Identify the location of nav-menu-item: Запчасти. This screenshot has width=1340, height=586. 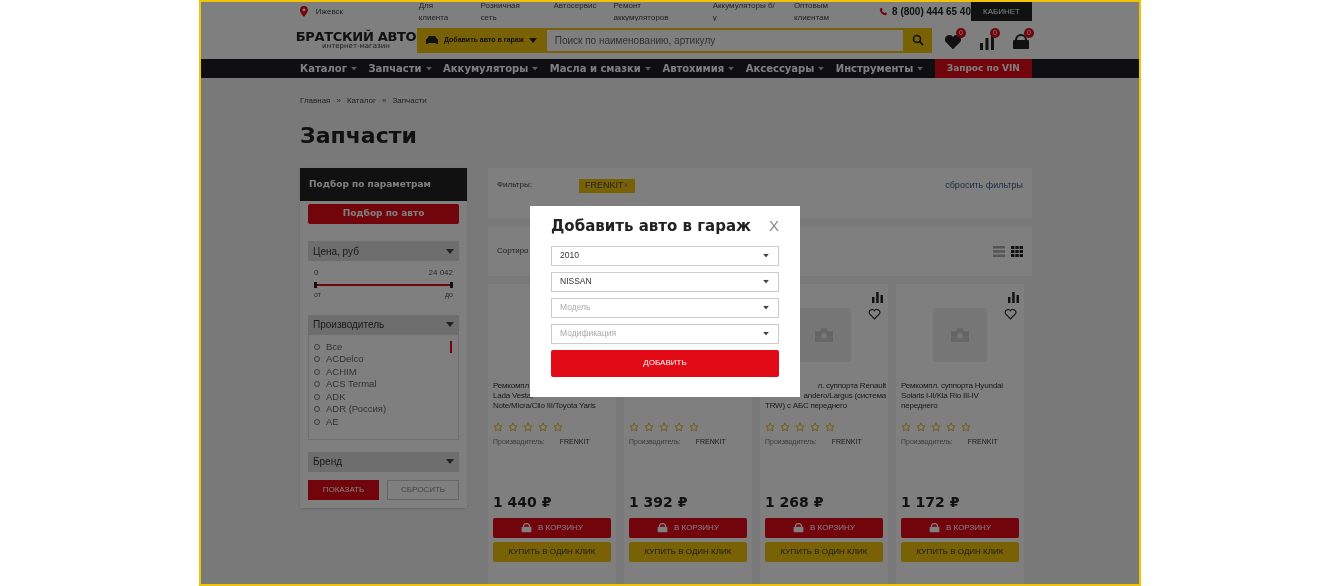
(400, 68).